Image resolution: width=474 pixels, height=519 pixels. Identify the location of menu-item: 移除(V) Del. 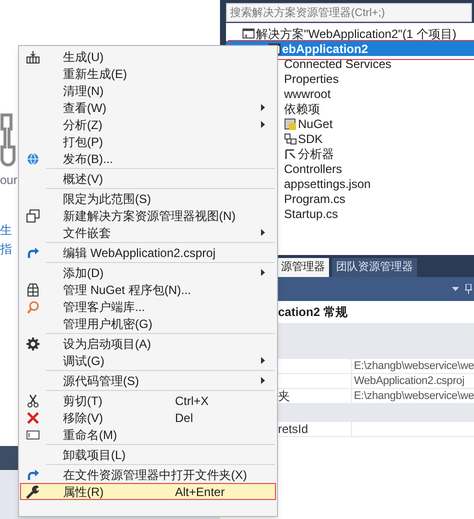
(148, 417).